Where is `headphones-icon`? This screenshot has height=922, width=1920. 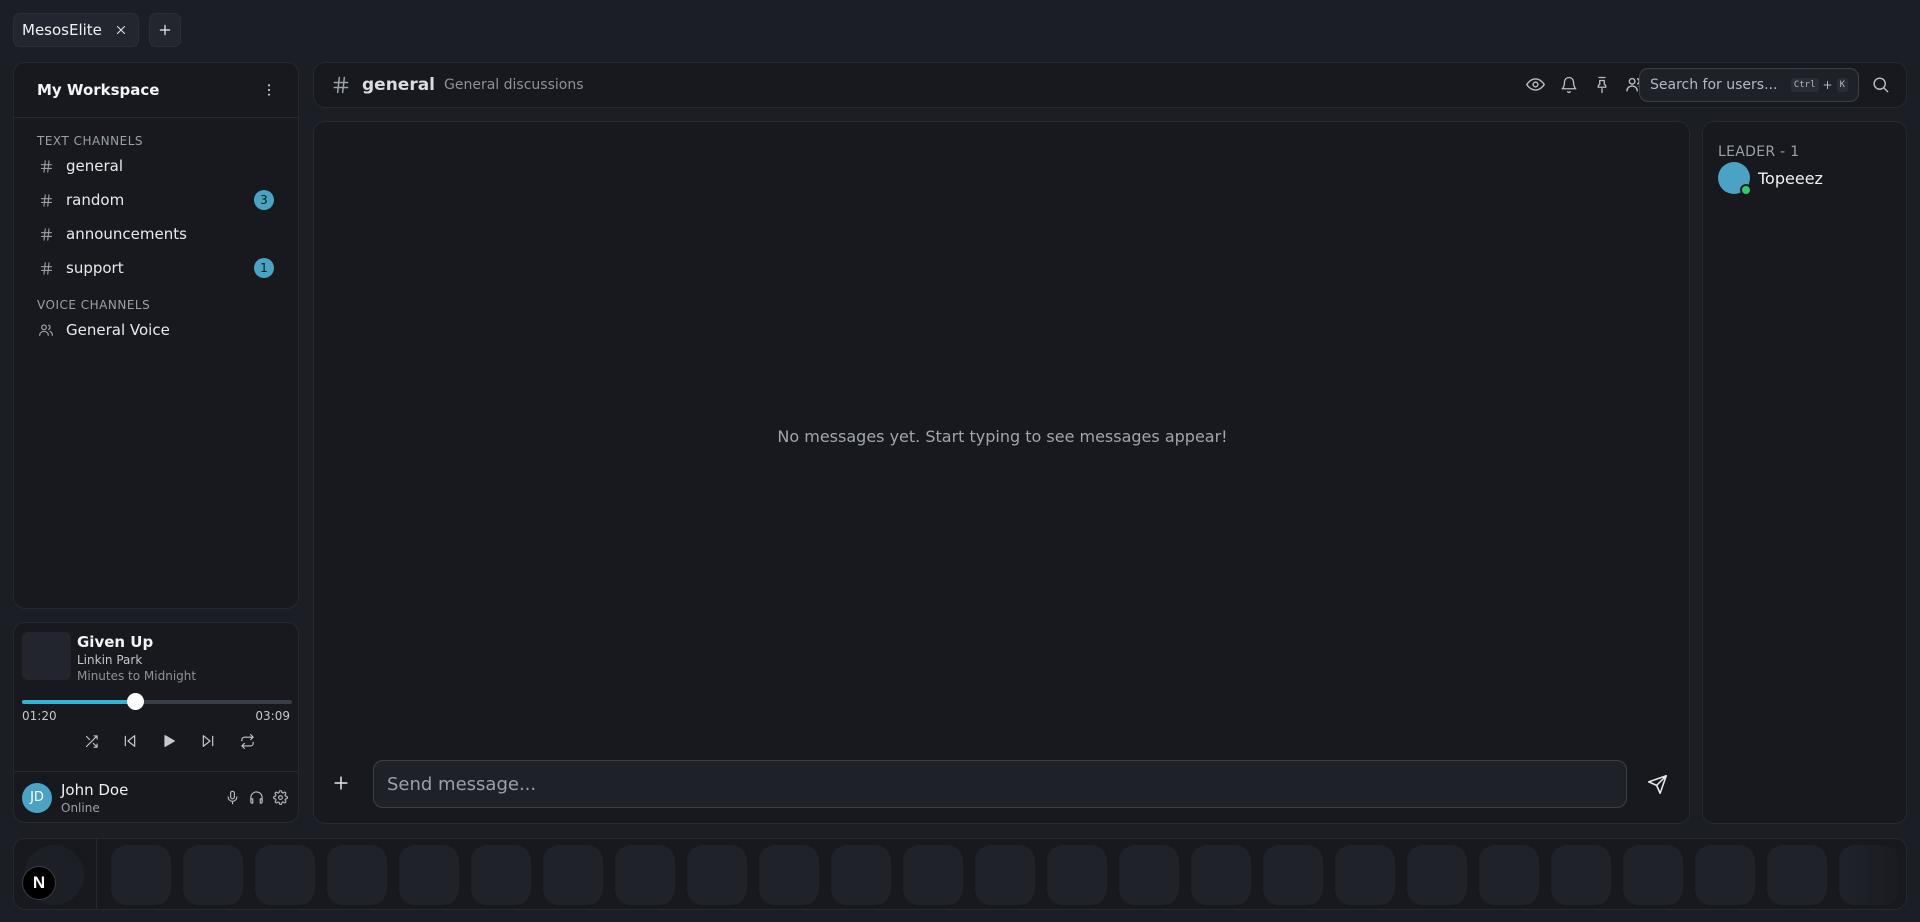 headphones-icon is located at coordinates (256, 797).